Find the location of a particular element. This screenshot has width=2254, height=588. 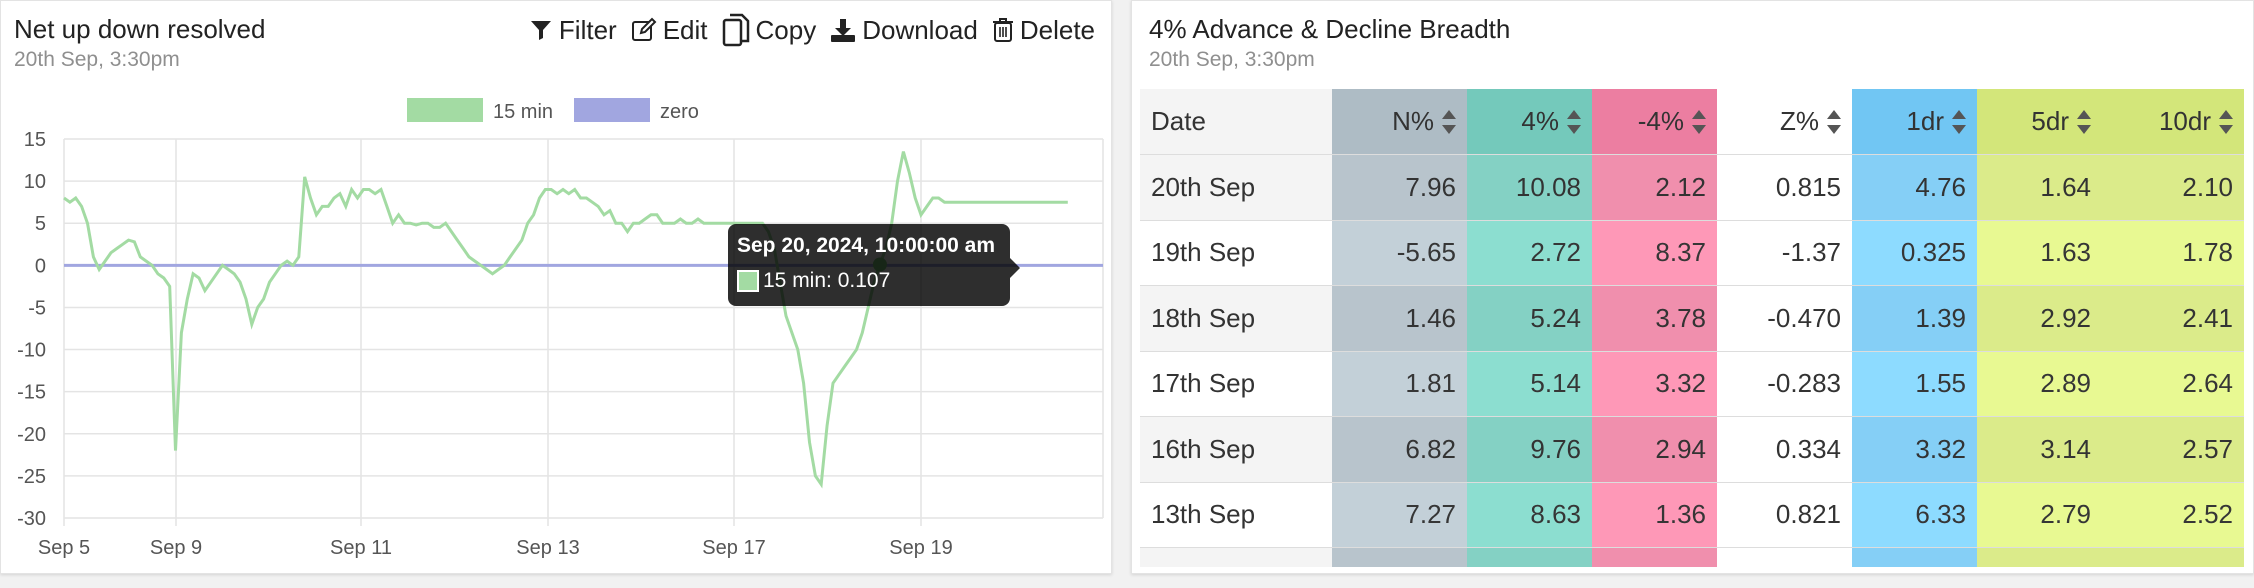

value-cell: 0.334 is located at coordinates (1784, 449).